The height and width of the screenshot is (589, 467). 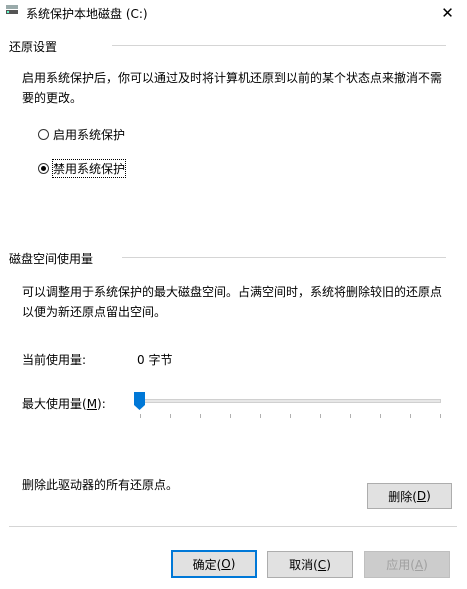 I want to click on drive-icon, so click(x=12, y=9).